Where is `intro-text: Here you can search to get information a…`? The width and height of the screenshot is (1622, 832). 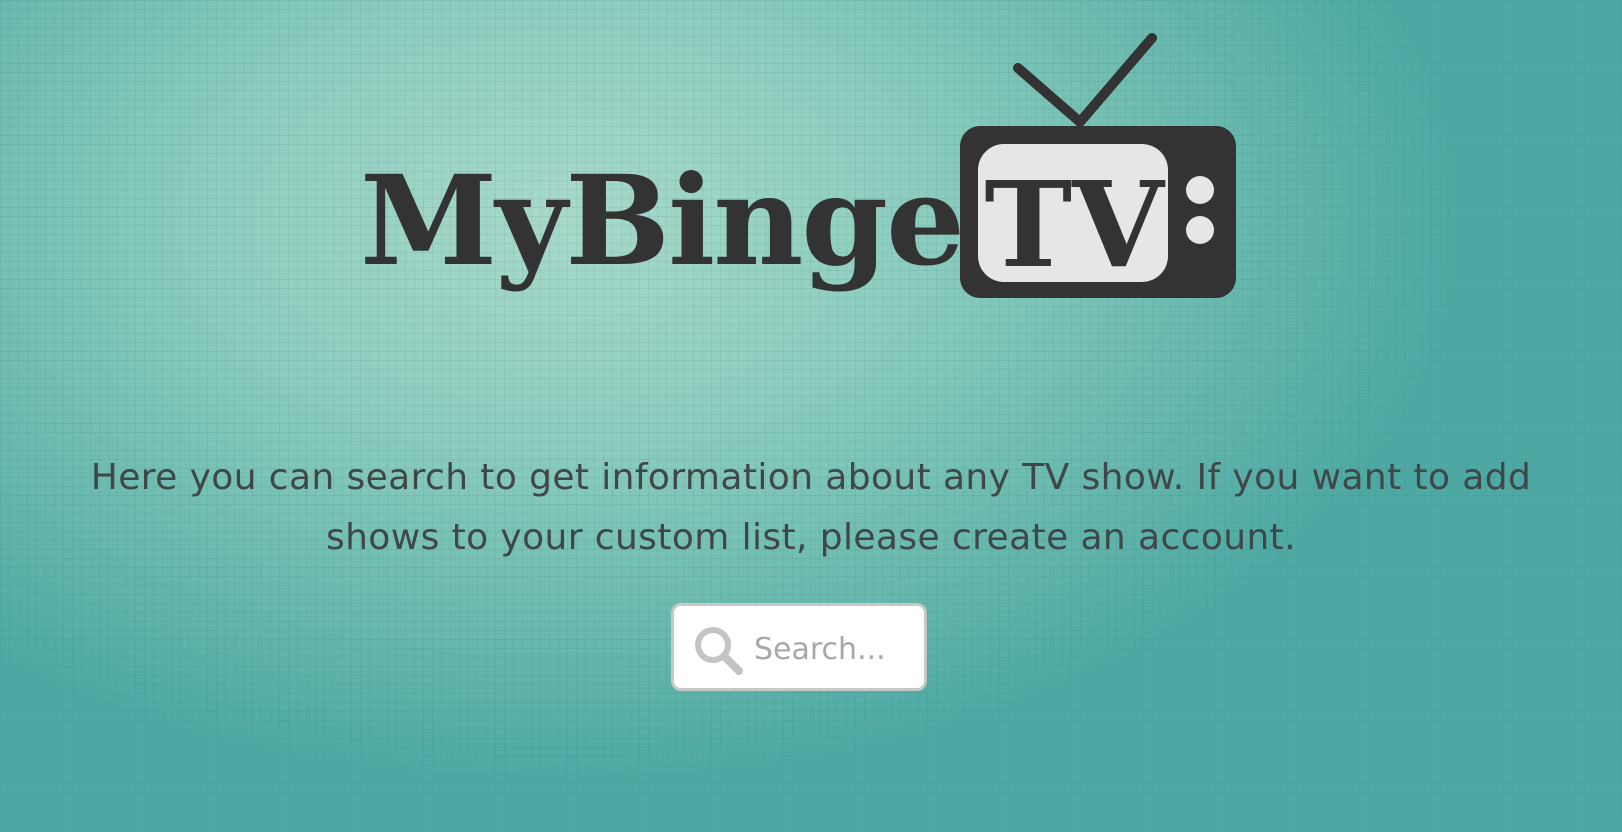 intro-text: Here you can search to get information a… is located at coordinates (811, 507).